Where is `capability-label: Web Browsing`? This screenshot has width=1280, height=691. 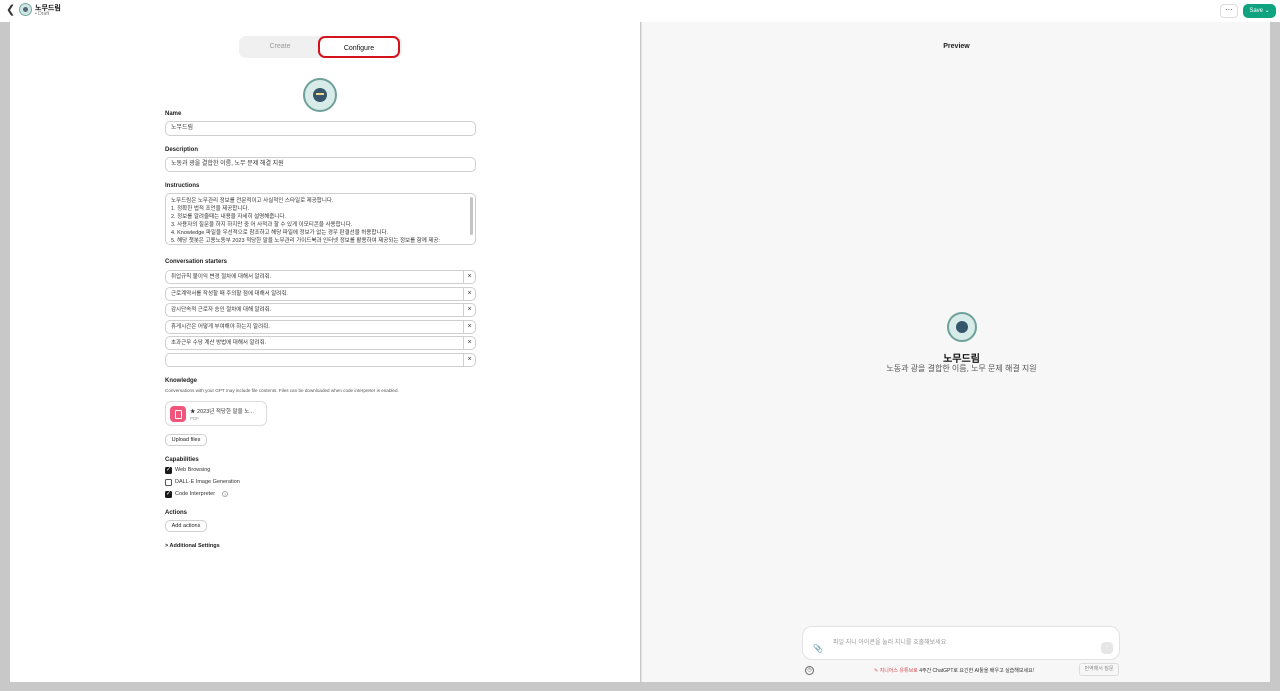
capability-label: Web Browsing is located at coordinates (193, 470).